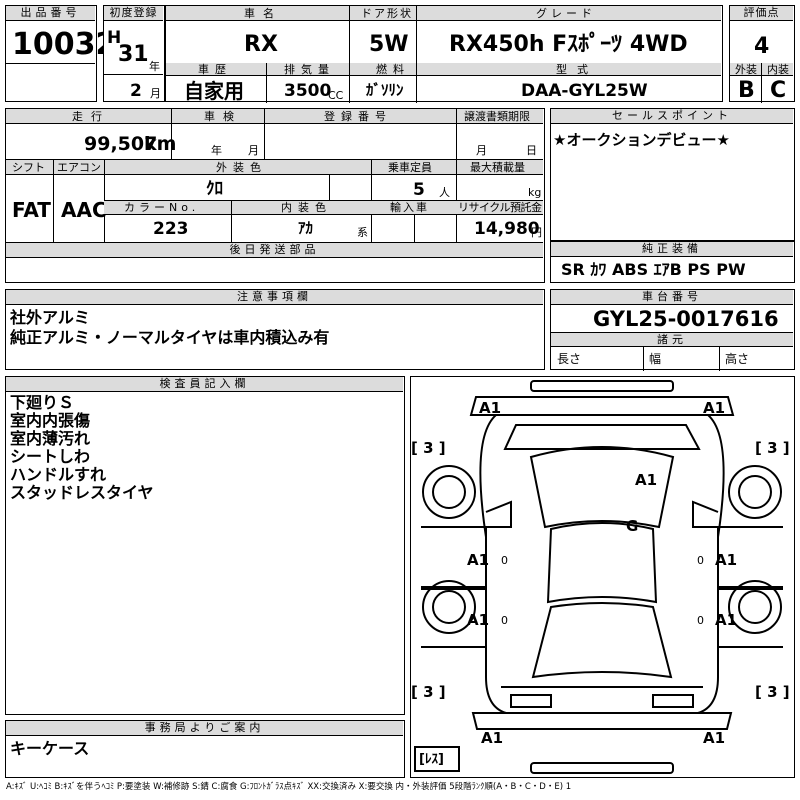 This screenshot has width=800, height=800. Describe the element at coordinates (714, 738) in the screenshot. I see `mark-rear-right: A1` at that location.